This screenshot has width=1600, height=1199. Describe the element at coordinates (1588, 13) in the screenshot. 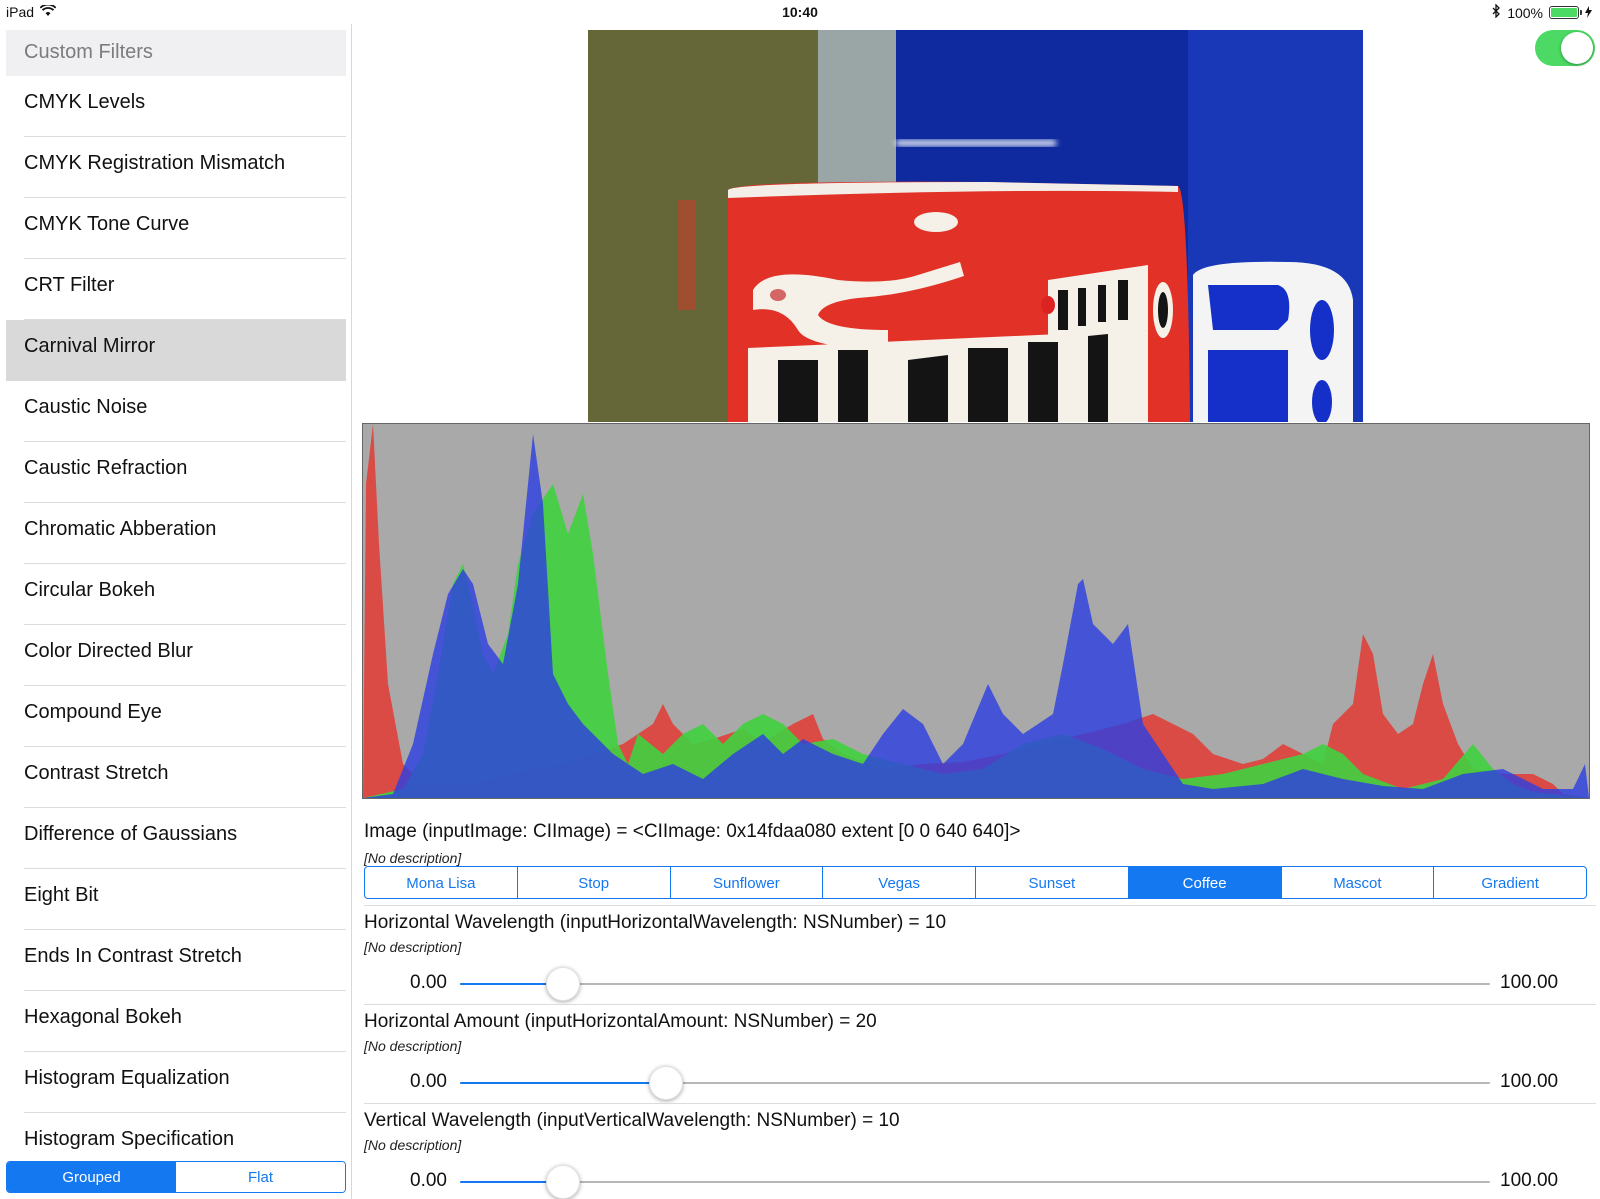

I see `charging-icon` at that location.